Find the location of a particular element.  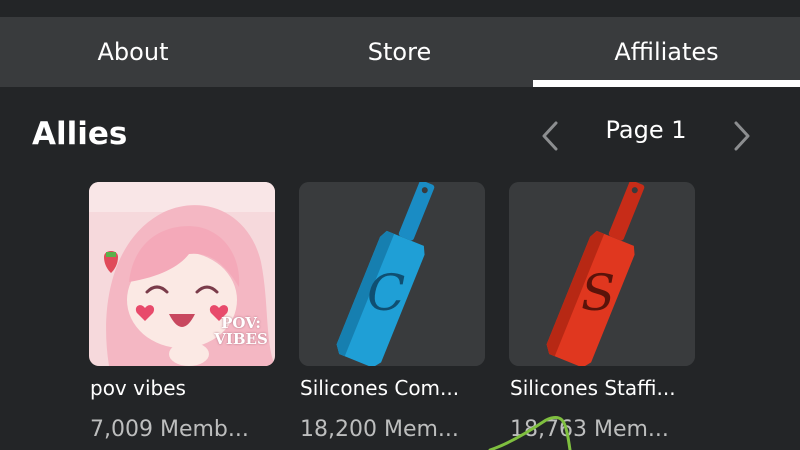

group-name: pov vibes is located at coordinates (185, 388).